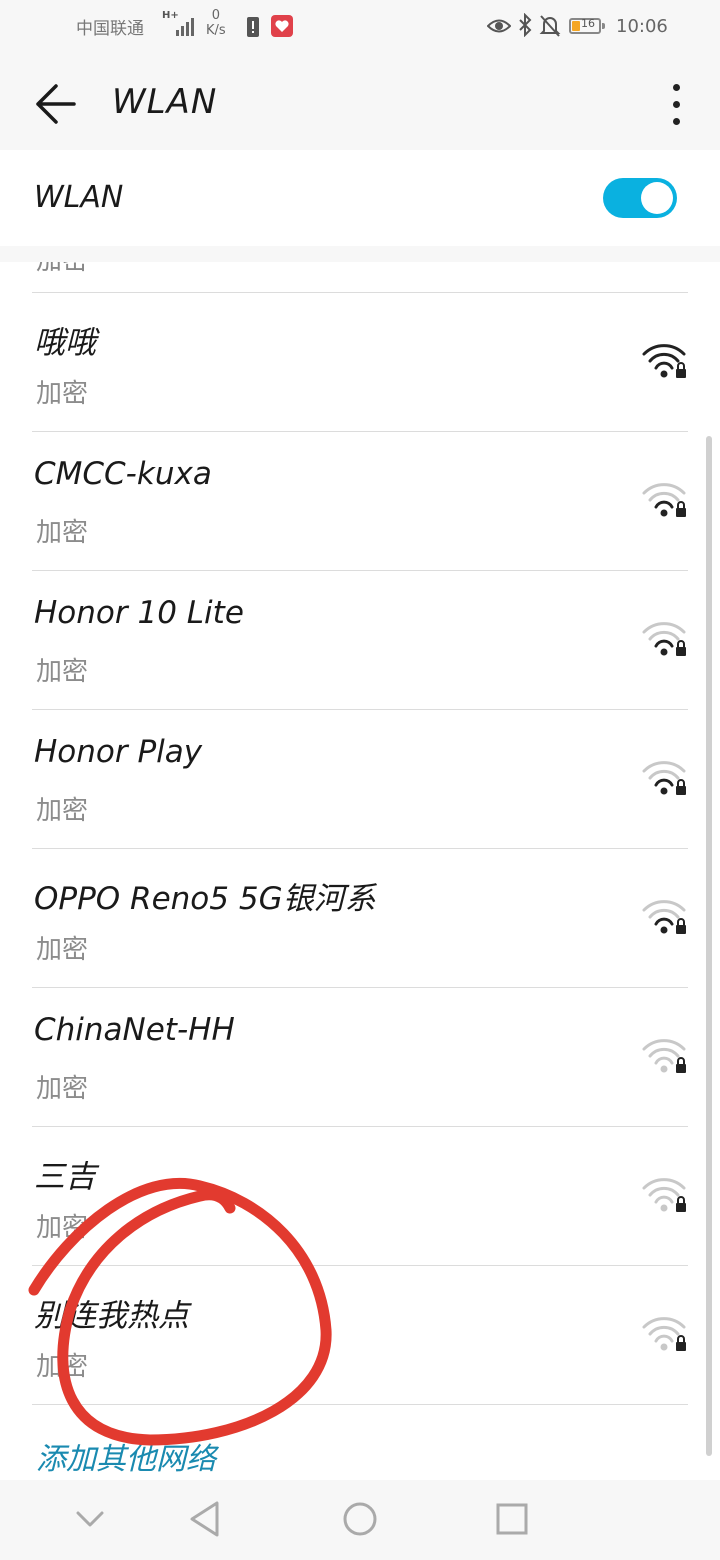 The width and height of the screenshot is (720, 1560). Describe the element at coordinates (360, 1335) in the screenshot. I see `network-item: 别连我热点 加密` at that location.